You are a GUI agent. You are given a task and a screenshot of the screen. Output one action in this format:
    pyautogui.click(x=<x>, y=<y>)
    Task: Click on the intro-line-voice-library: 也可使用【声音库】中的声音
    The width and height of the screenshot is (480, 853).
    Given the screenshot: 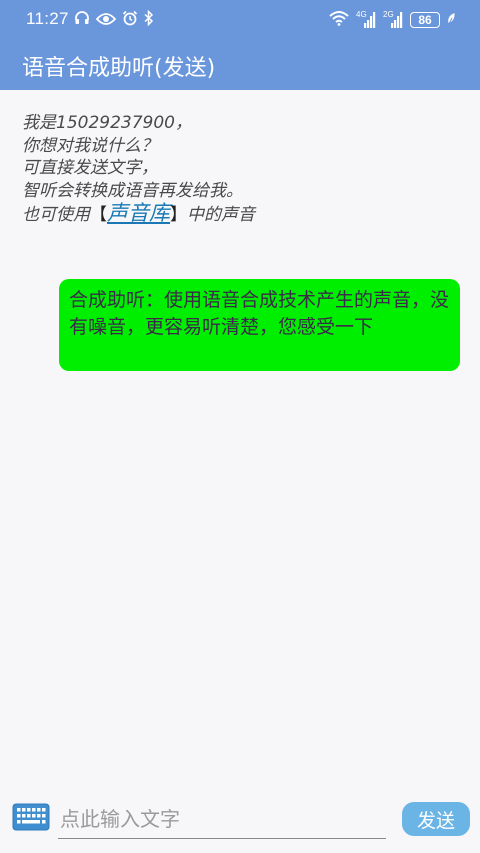 What is the action you would take?
    pyautogui.click(x=242, y=214)
    